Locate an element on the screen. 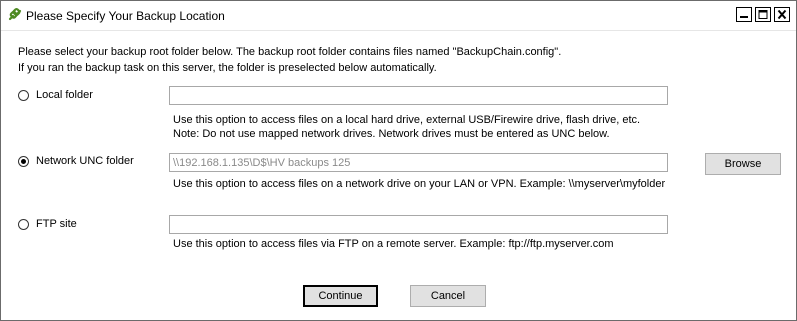 The width and height of the screenshot is (797, 321). close-button is located at coordinates (782, 14).